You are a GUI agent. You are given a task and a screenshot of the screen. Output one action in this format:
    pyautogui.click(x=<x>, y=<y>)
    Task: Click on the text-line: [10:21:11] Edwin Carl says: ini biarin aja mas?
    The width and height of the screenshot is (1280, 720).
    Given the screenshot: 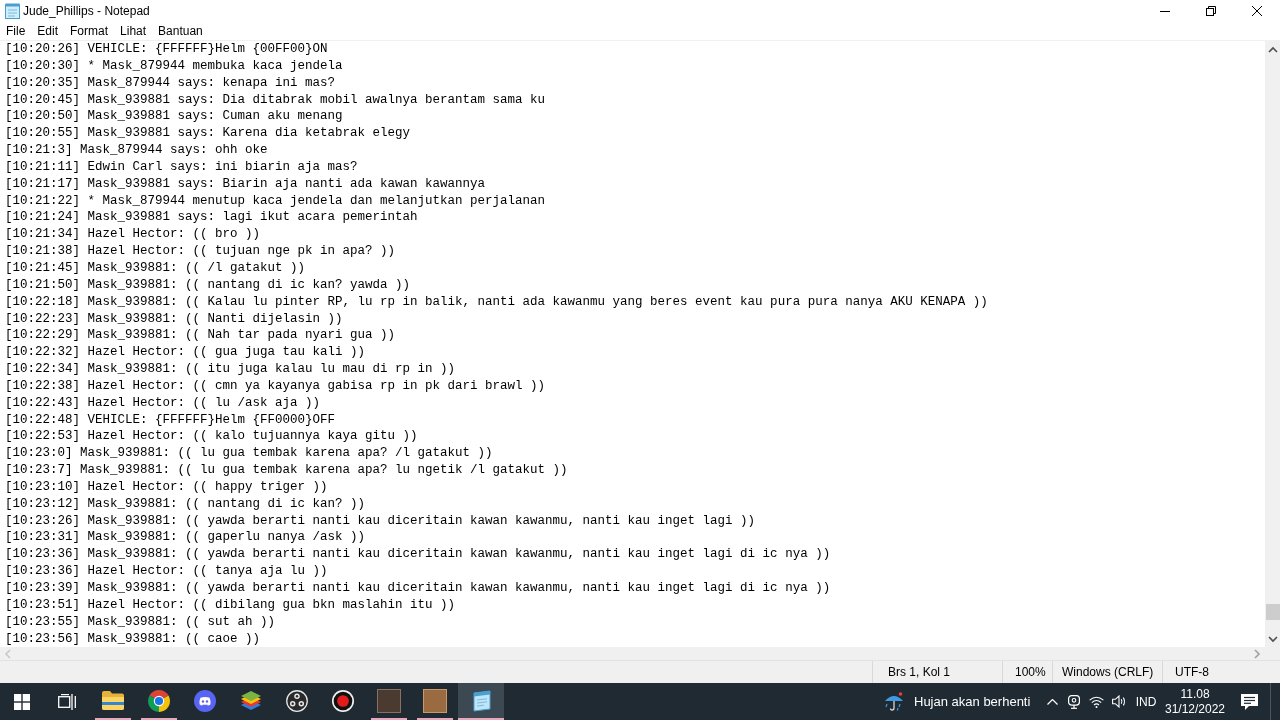 What is the action you would take?
    pyautogui.click(x=181, y=167)
    